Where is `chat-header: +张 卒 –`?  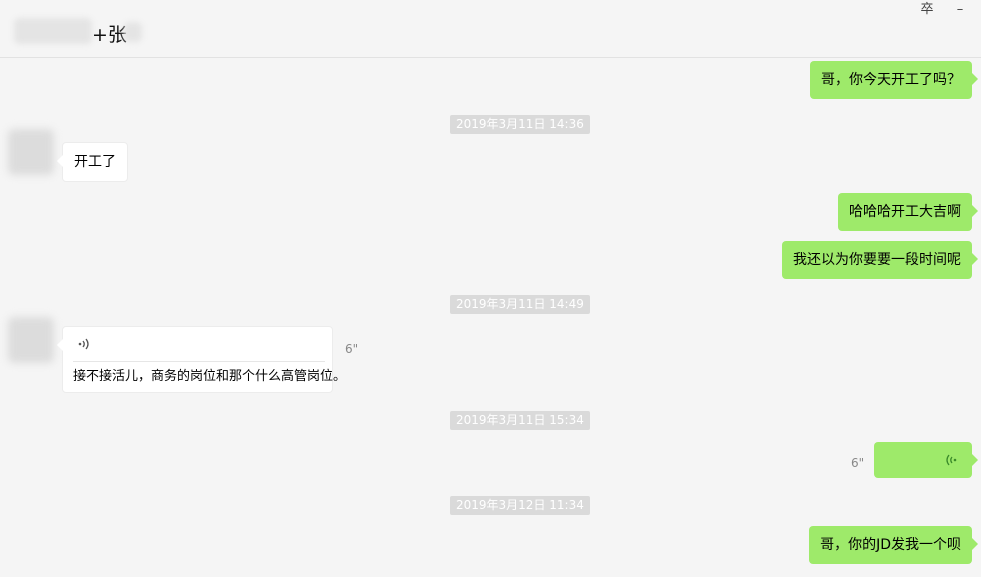 chat-header: +张 卒 – is located at coordinates (490, 29).